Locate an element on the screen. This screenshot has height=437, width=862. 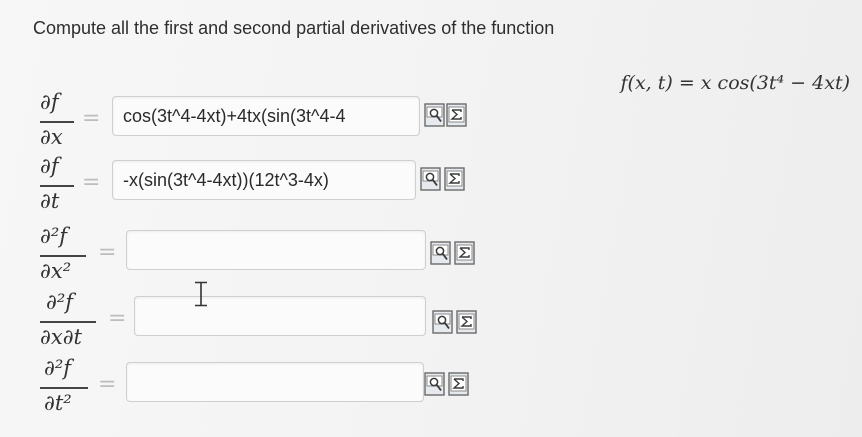
derivative-denominator: ∂t is located at coordinates (50, 201).